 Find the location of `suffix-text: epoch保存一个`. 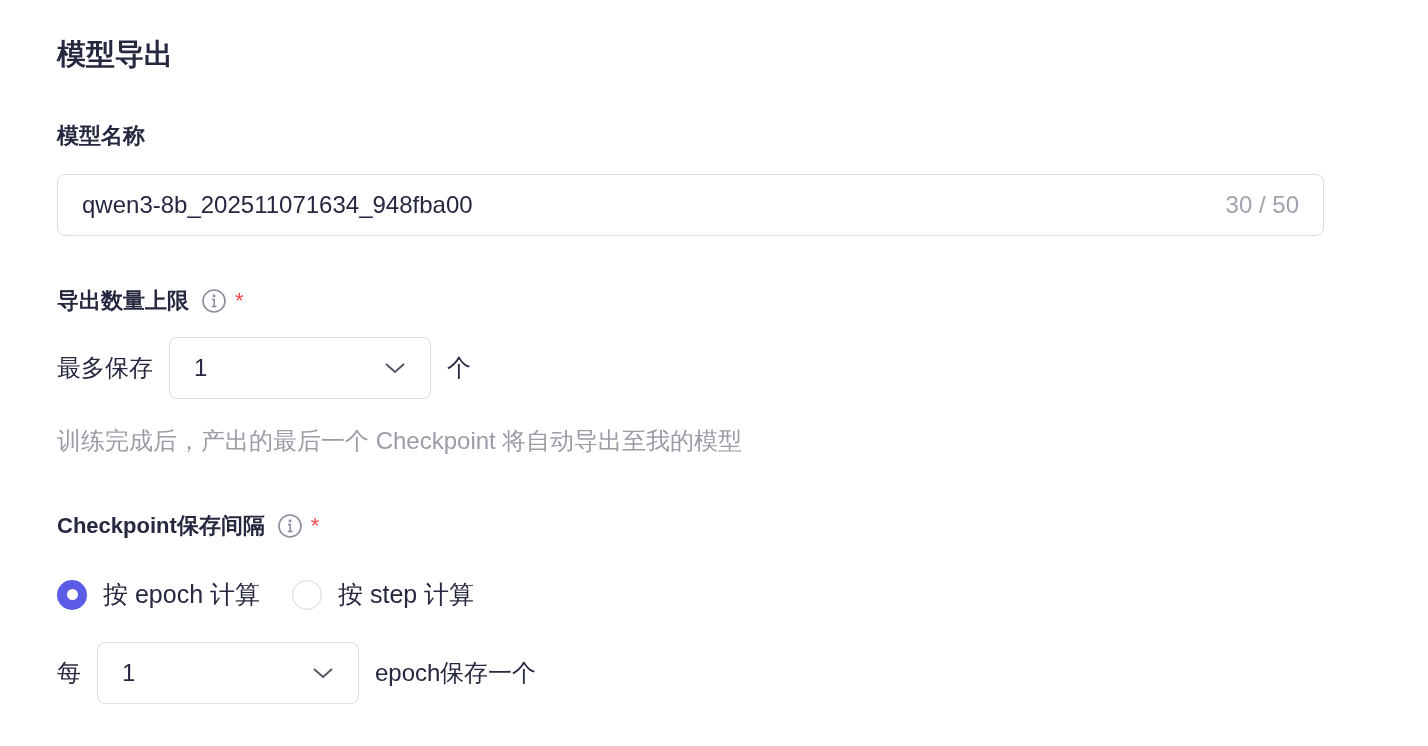

suffix-text: epoch保存一个 is located at coordinates (456, 672).